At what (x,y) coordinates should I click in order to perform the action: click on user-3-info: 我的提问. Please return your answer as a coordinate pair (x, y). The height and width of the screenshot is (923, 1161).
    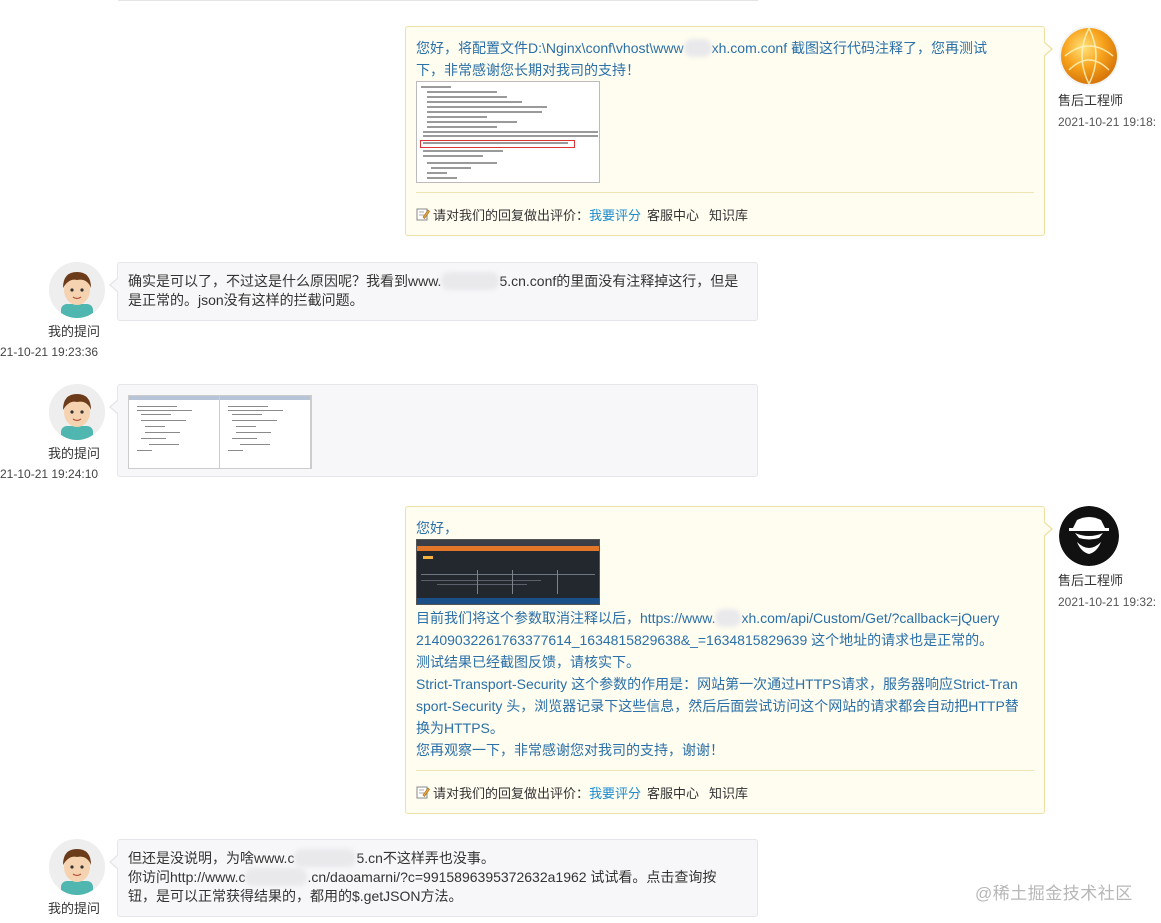
    Looking at the image, I should click on (58, 878).